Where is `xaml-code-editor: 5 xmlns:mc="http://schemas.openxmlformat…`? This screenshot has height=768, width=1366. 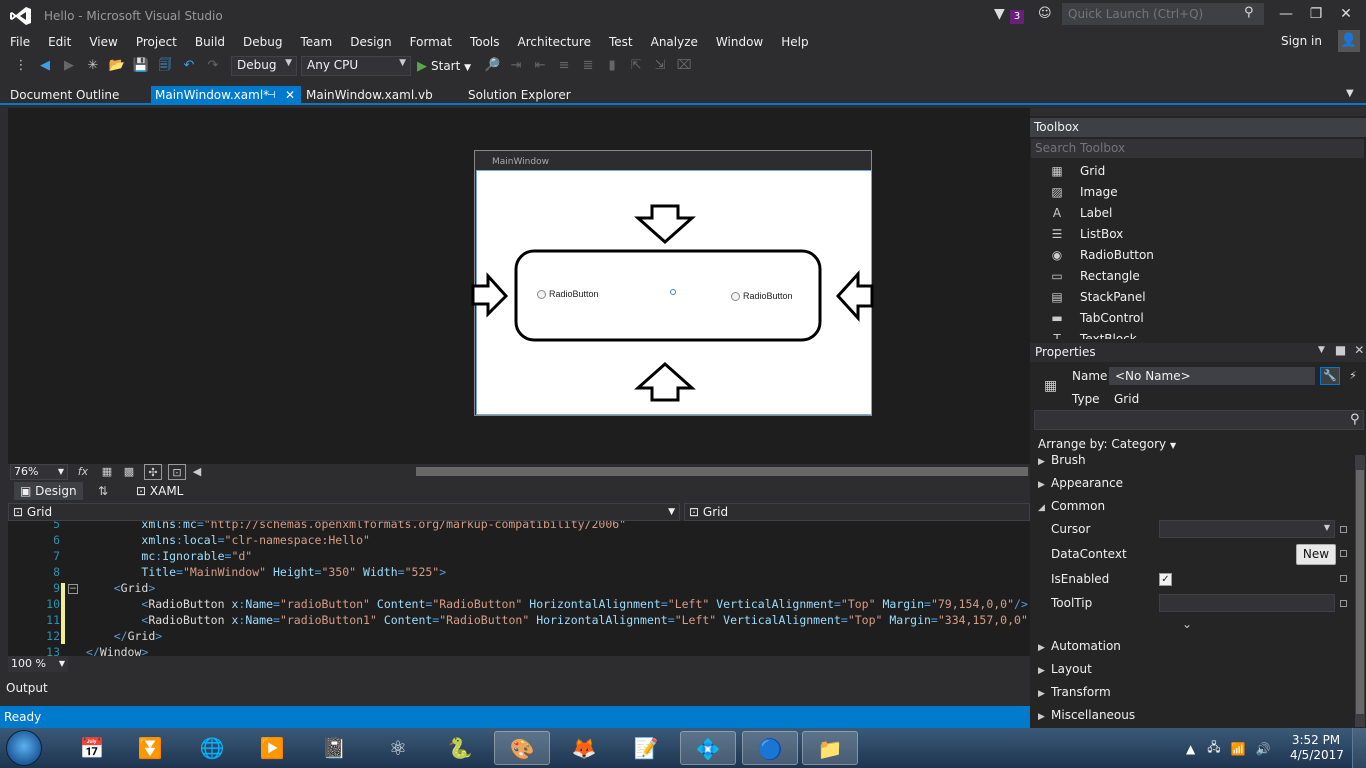
xaml-code-editor: 5 xmlns:mc="http://schemas.openxmlformat… is located at coordinates (519, 588).